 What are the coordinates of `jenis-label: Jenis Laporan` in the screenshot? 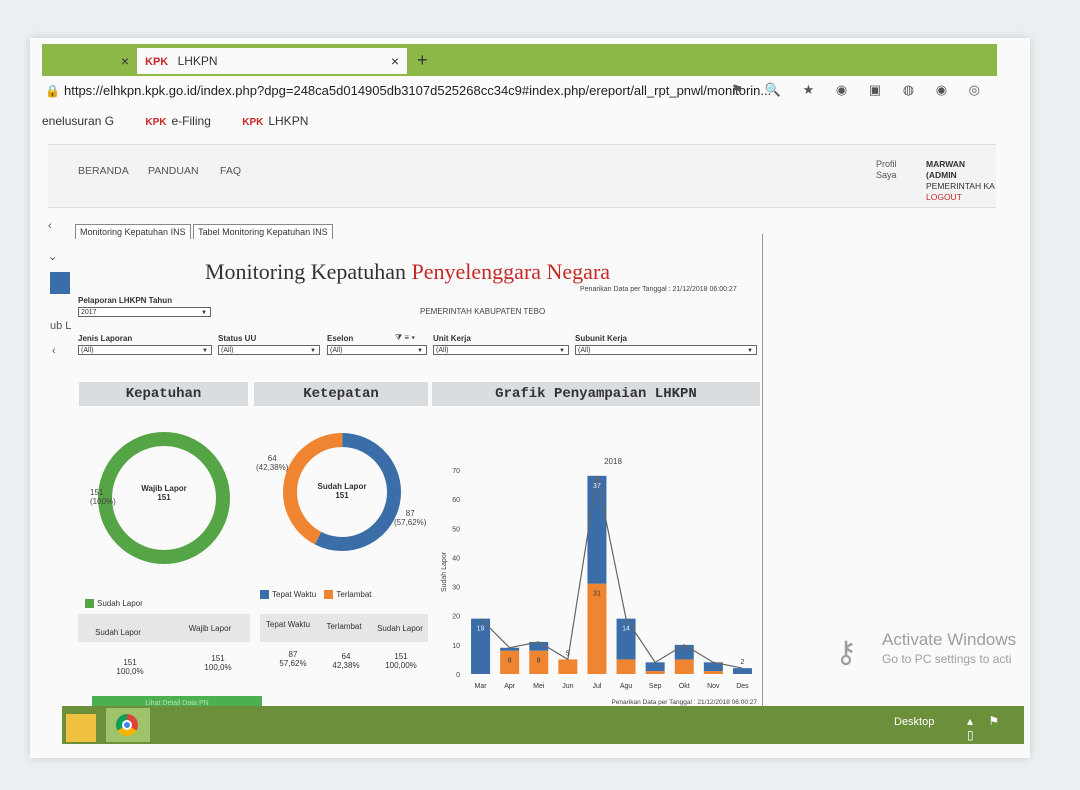 It's located at (105, 338).